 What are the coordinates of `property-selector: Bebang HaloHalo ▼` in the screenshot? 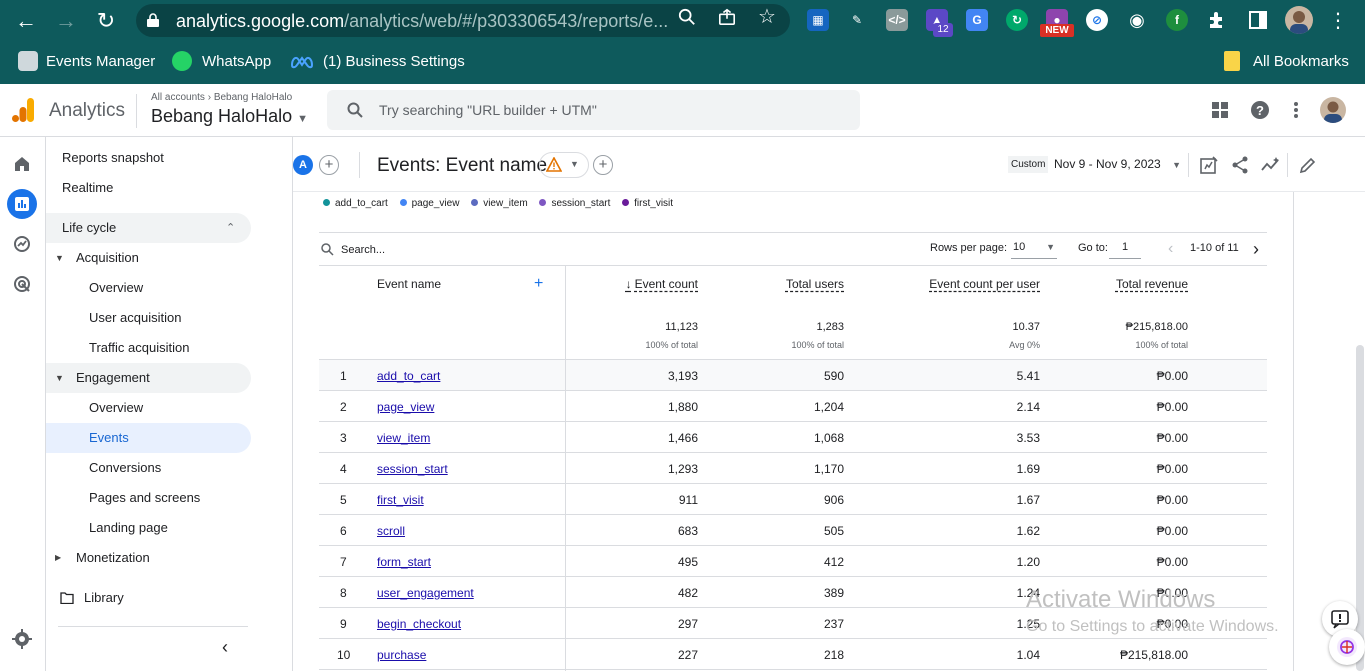 It's located at (229, 116).